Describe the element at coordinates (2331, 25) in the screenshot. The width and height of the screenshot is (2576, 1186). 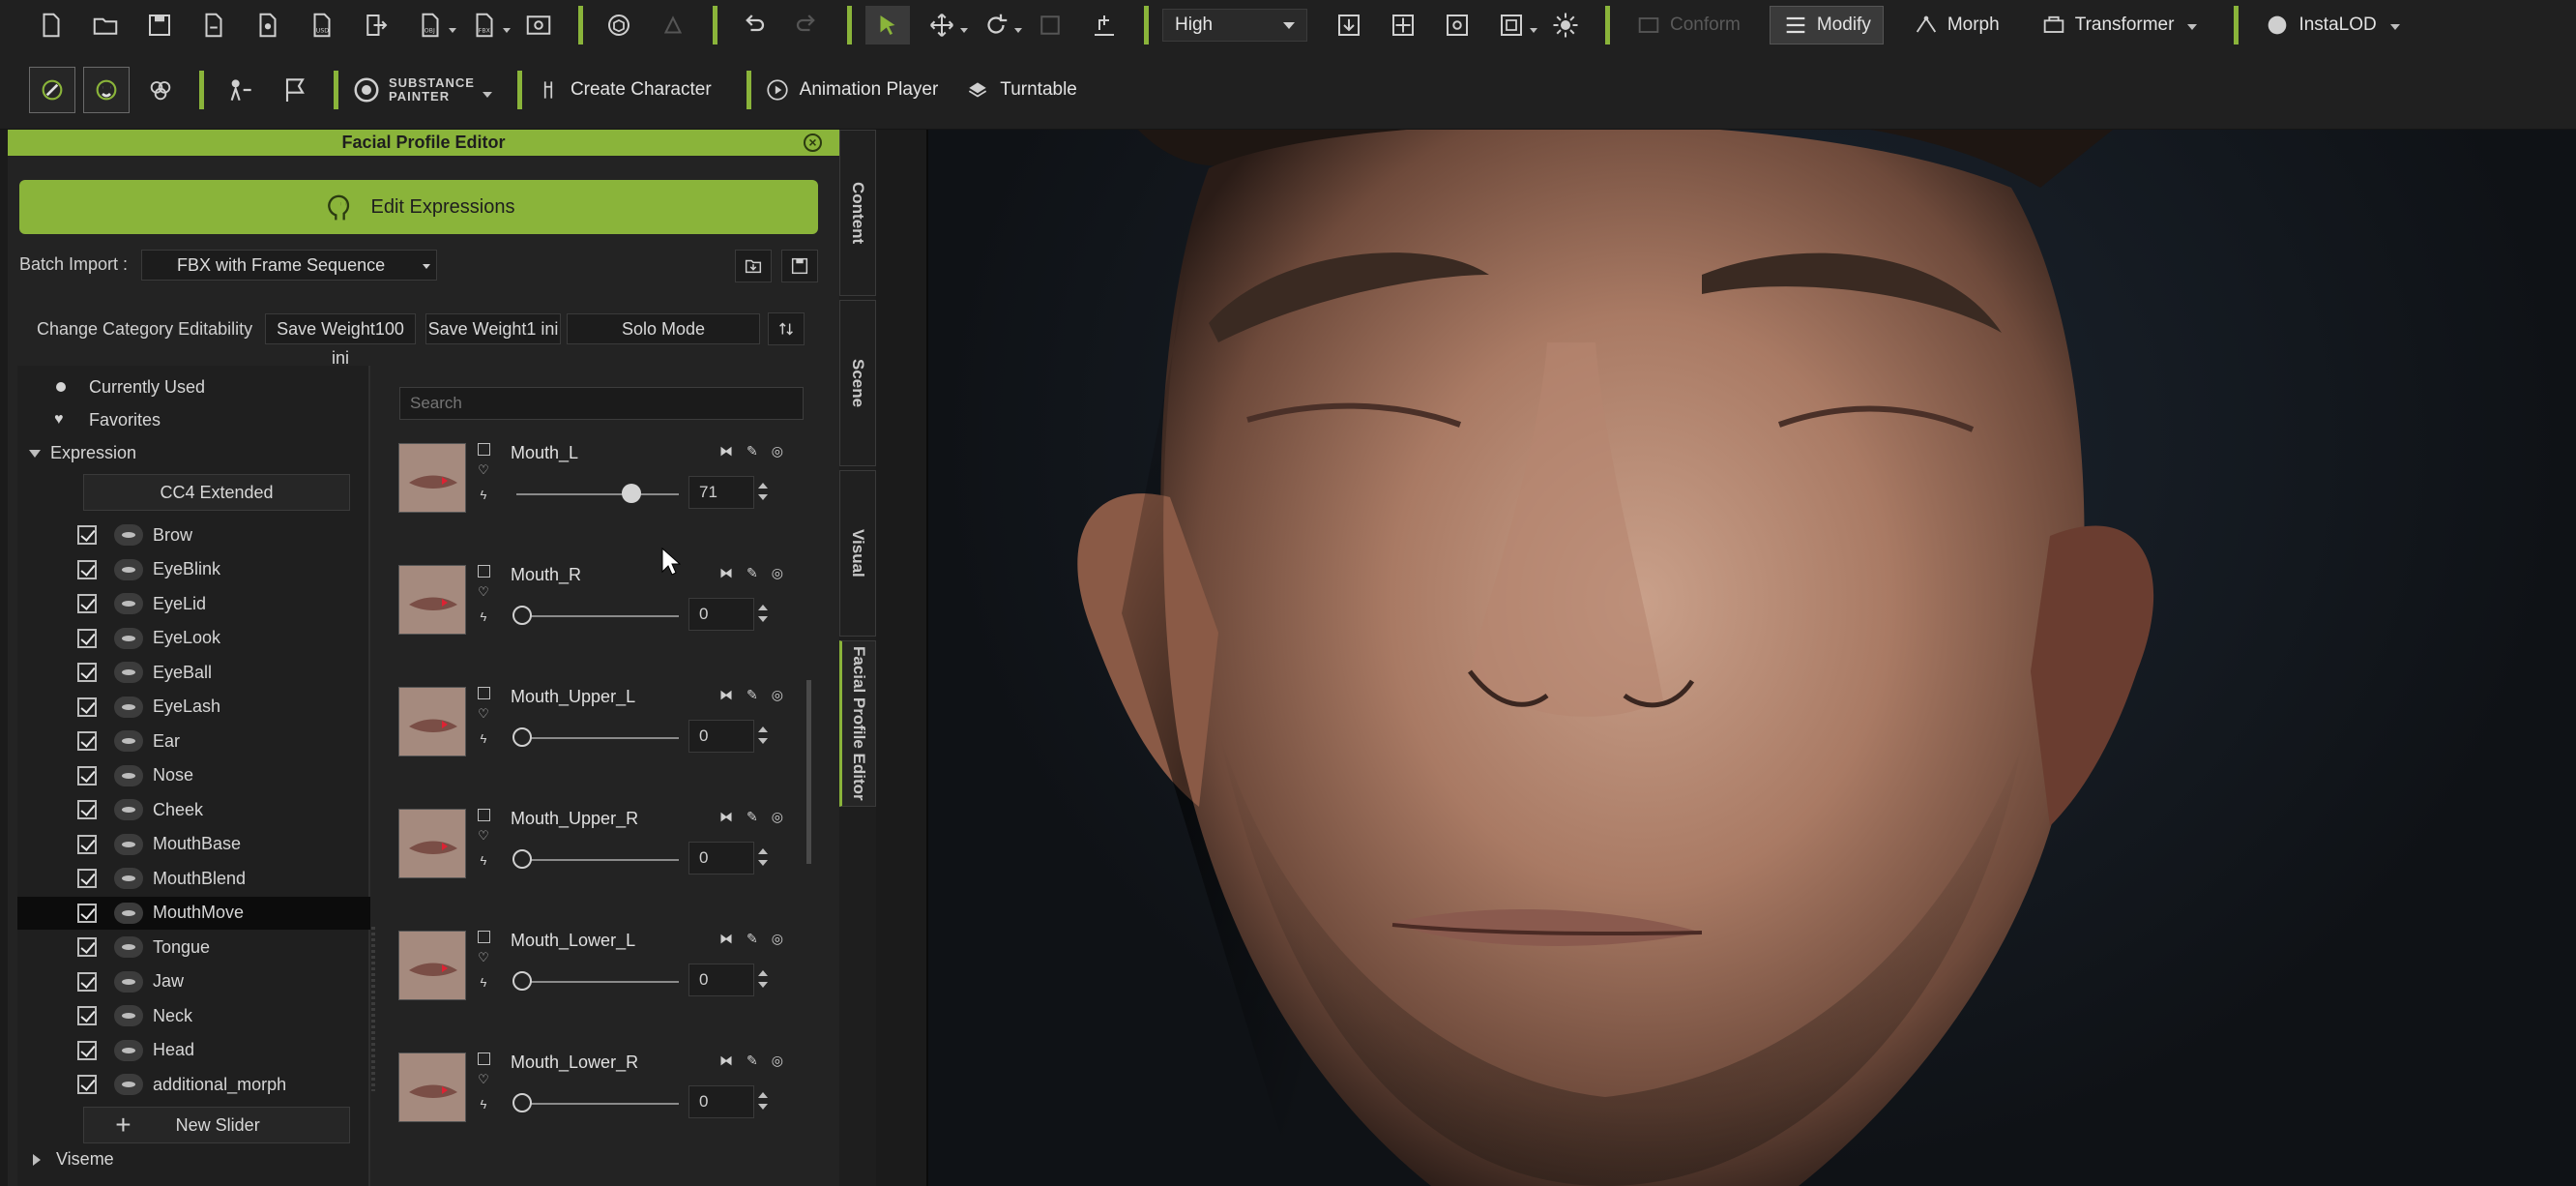
I see `instalod-button: InstaLOD` at that location.